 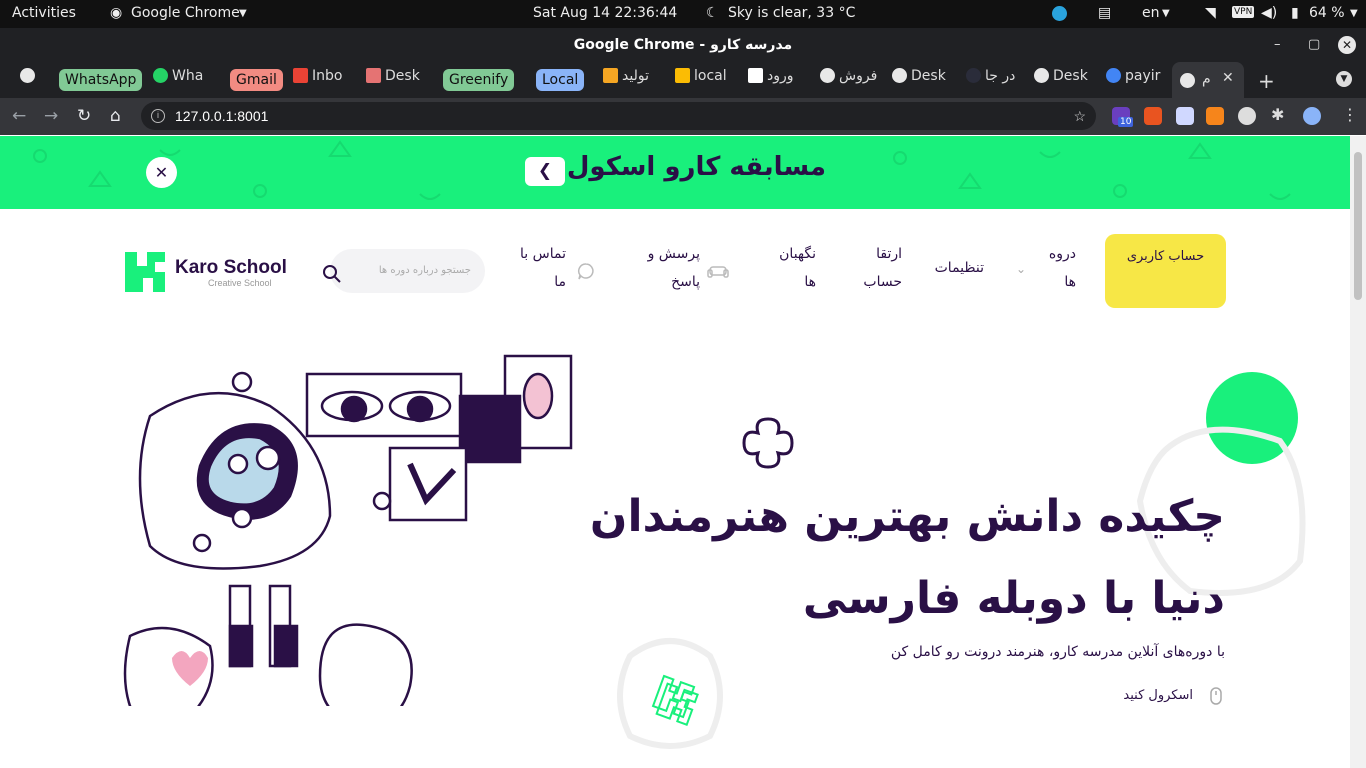 What do you see at coordinates (84, 116) in the screenshot?
I see `reload-icon: ↻` at bounding box center [84, 116].